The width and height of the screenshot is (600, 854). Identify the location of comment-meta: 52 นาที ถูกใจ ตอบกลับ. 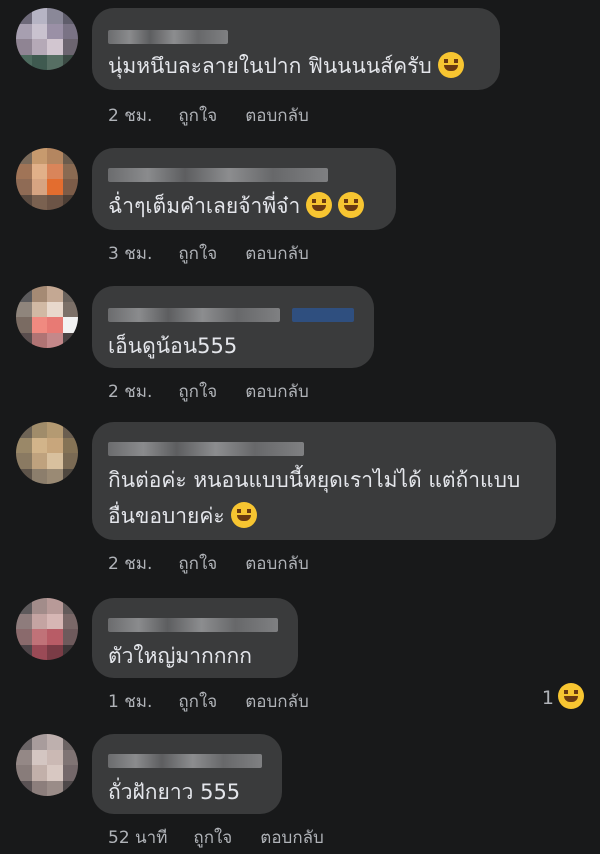
(216, 837).